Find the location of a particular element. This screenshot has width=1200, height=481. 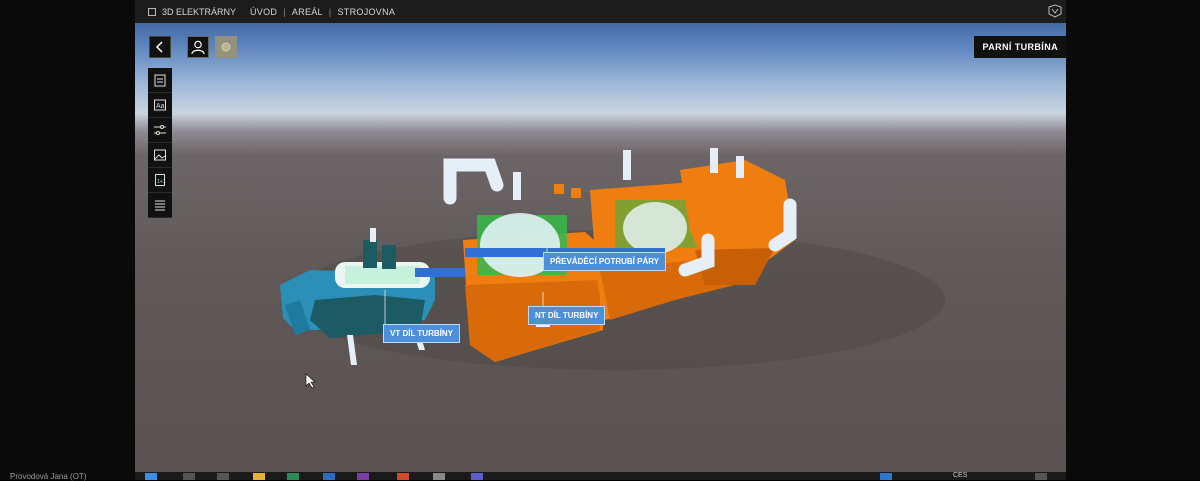

sun-icon is located at coordinates (226, 47).